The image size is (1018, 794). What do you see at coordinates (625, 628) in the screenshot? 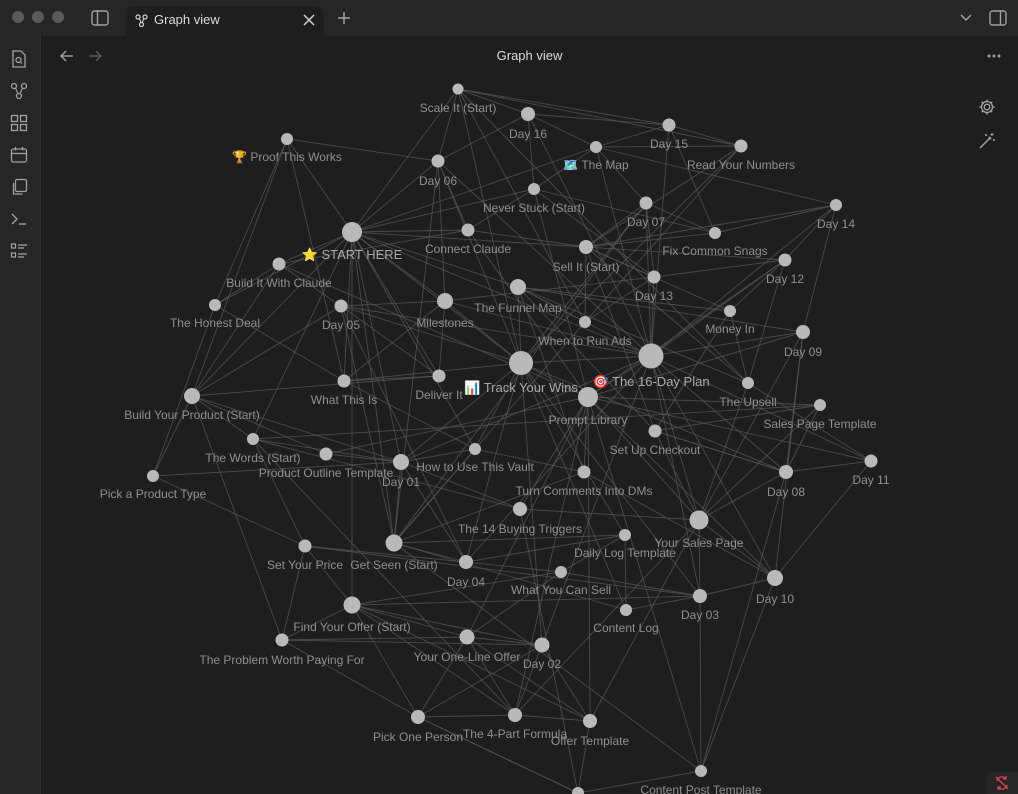
I see `graph-node-label: Content Log` at bounding box center [625, 628].